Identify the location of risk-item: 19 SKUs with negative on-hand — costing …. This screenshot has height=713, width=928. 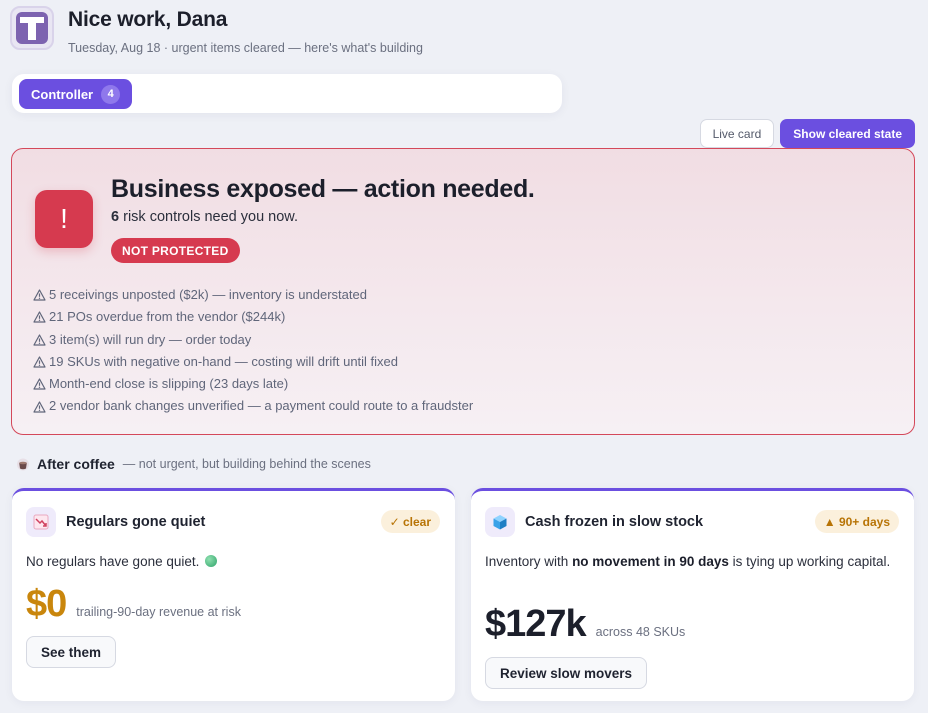
(253, 362).